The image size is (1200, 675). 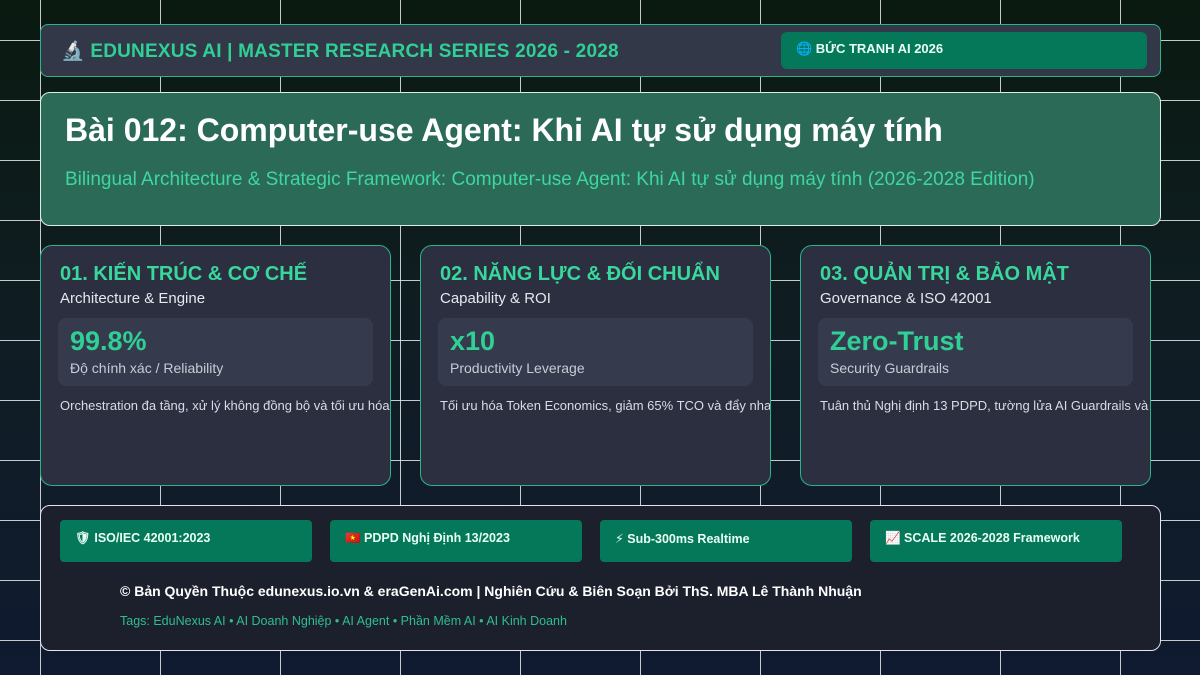 What do you see at coordinates (147, 368) in the screenshot?
I see `metric-label: Độ chính xác / Reliability` at bounding box center [147, 368].